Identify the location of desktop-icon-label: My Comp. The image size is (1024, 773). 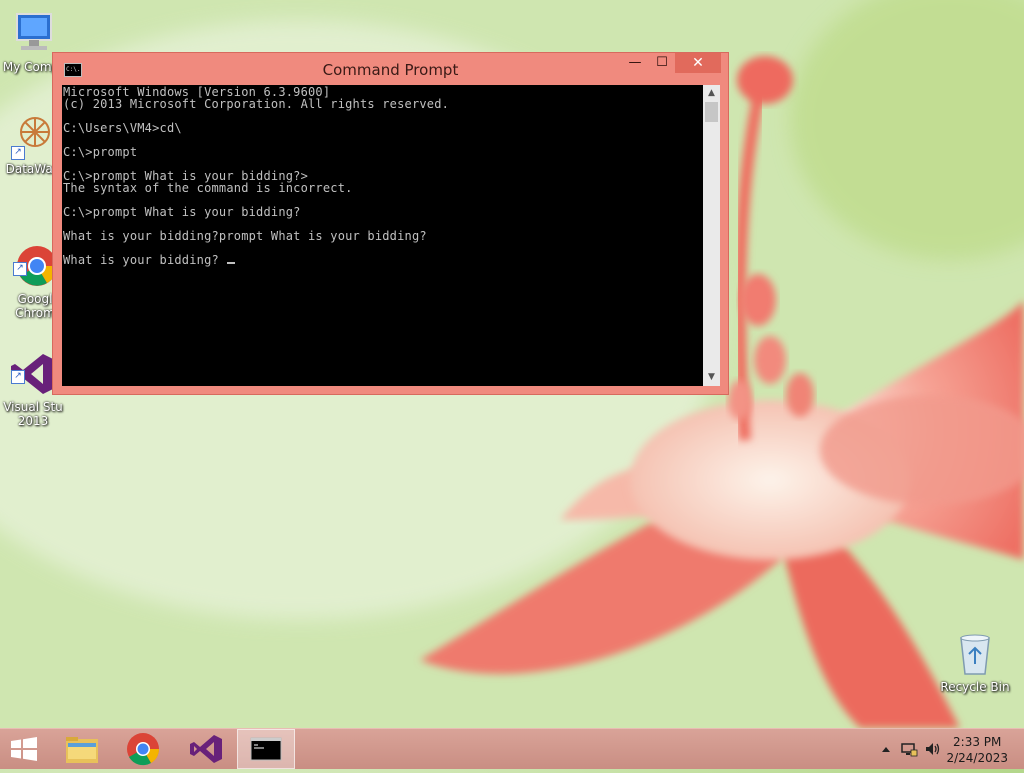
(31, 67).